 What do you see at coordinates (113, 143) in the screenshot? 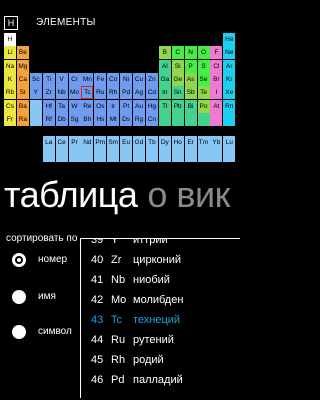
I see `element-sm: Sm` at bounding box center [113, 143].